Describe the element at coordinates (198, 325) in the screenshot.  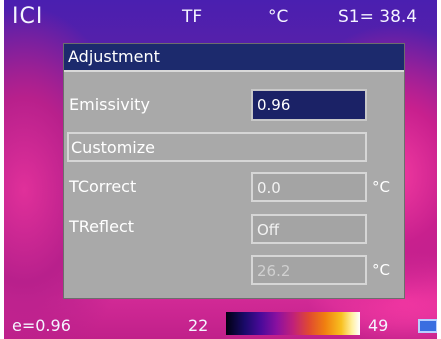
I see `scale-min: 22` at that location.